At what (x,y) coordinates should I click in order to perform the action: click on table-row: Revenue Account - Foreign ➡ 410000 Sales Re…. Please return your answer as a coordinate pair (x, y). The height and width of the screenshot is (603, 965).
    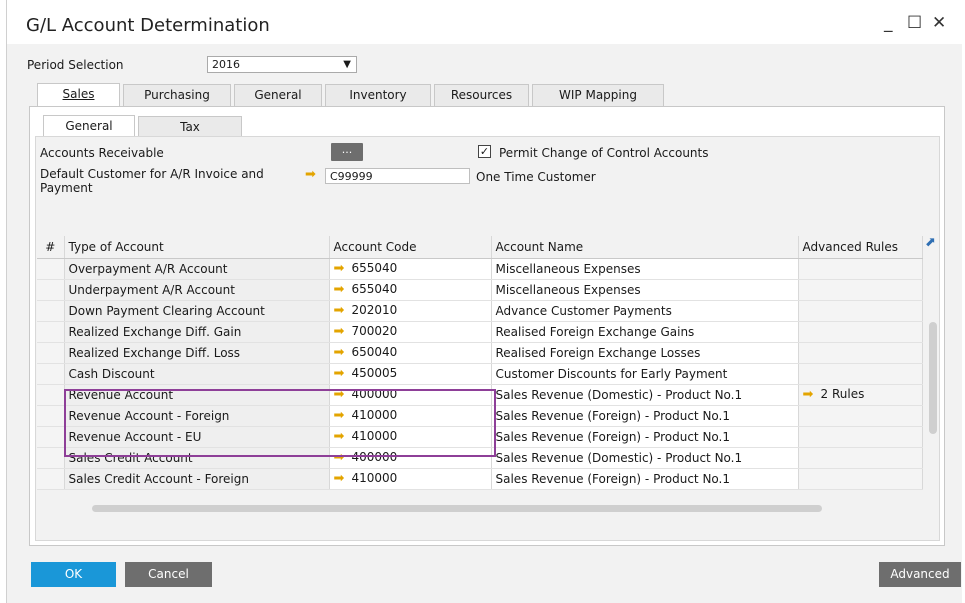
    Looking at the image, I should click on (480, 416).